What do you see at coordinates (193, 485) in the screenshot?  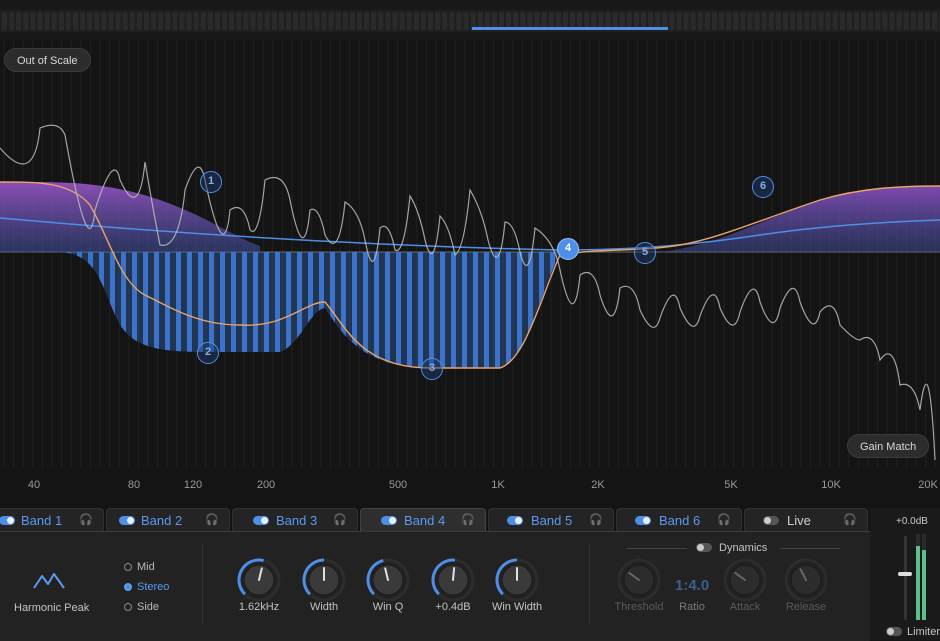 I see `freq-label: 120` at bounding box center [193, 485].